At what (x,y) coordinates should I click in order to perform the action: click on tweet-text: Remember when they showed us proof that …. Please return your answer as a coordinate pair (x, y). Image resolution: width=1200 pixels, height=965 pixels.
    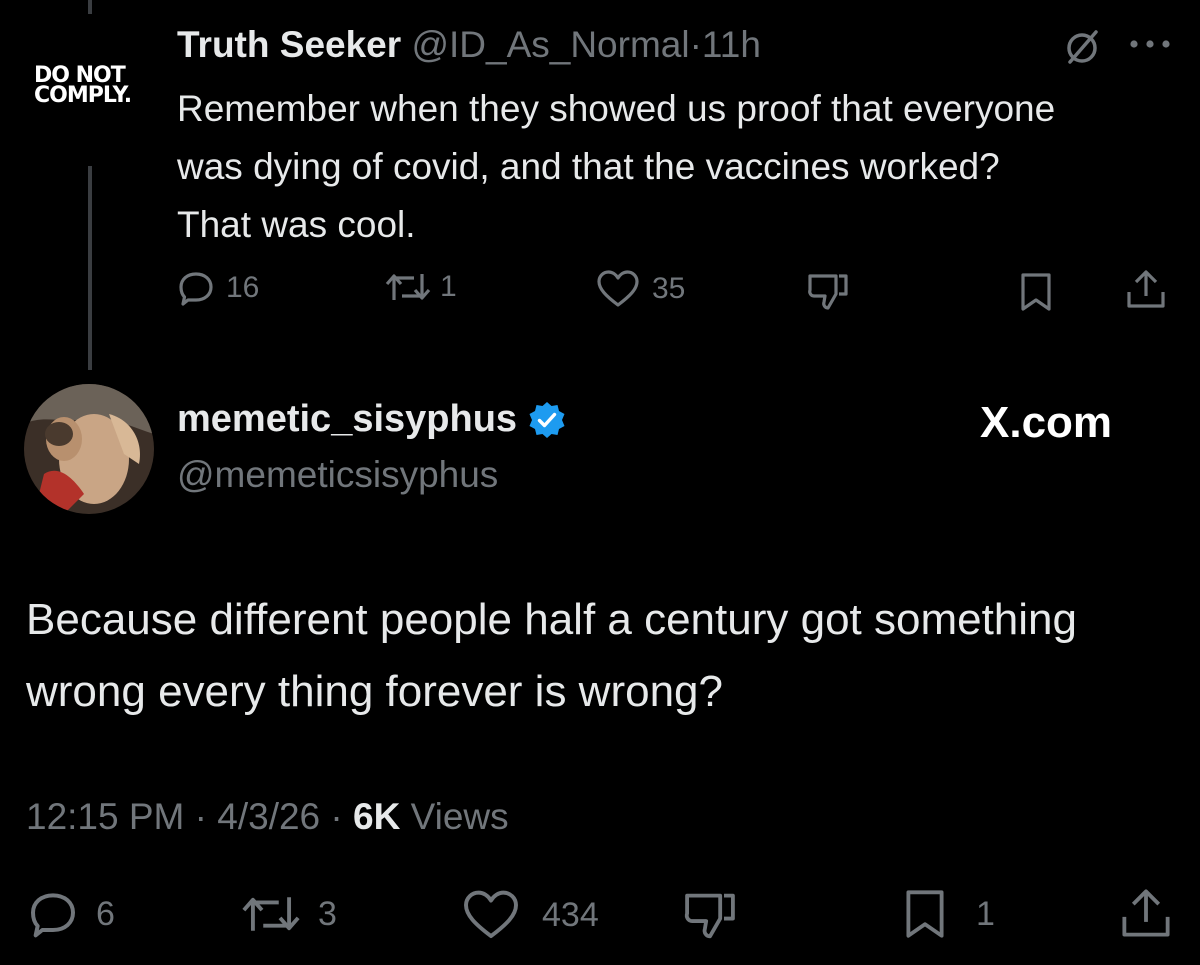
    Looking at the image, I should click on (616, 166).